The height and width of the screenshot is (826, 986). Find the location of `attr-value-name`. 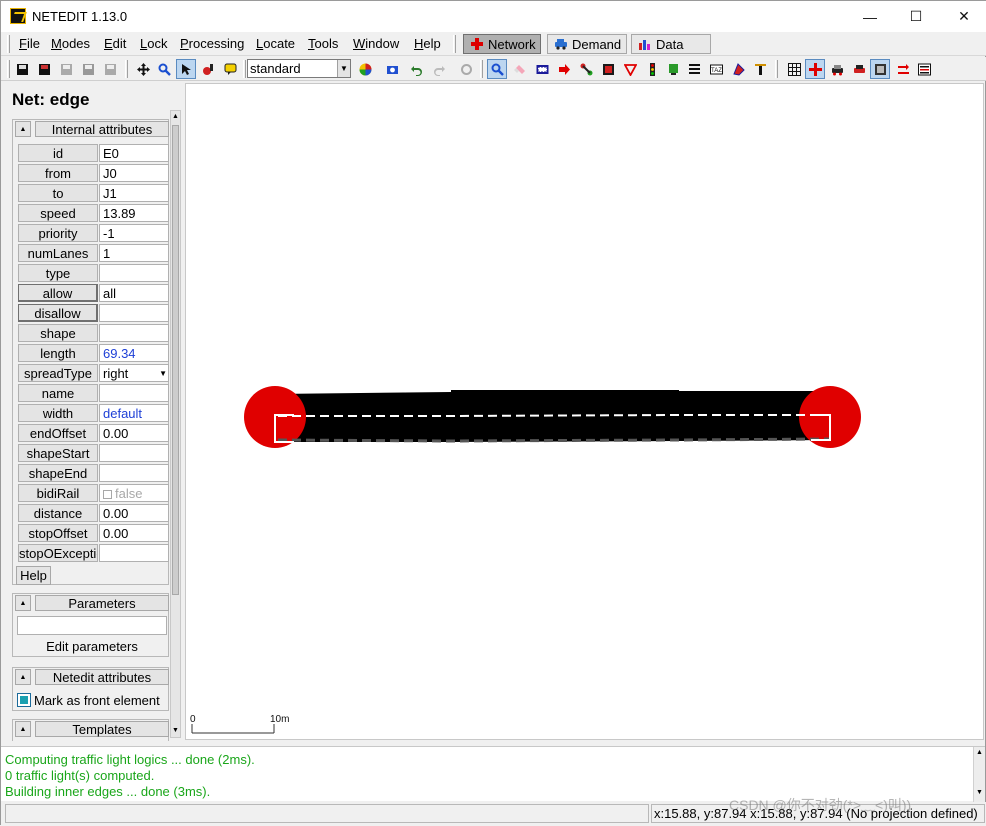

attr-value-name is located at coordinates (134, 393).